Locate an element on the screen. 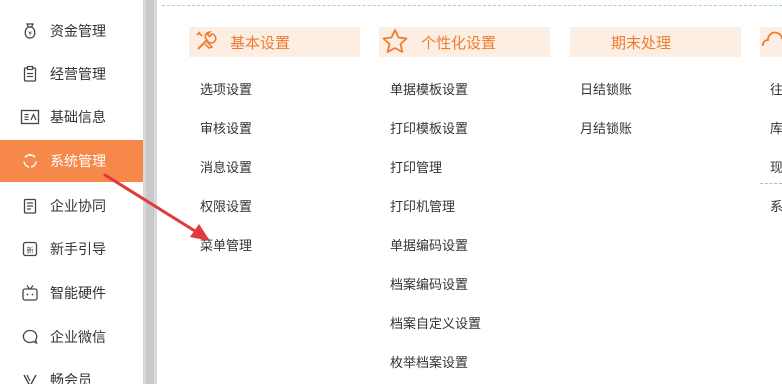 The height and width of the screenshot is (384, 782). sidebar-item-label: 经营管理 is located at coordinates (78, 75).